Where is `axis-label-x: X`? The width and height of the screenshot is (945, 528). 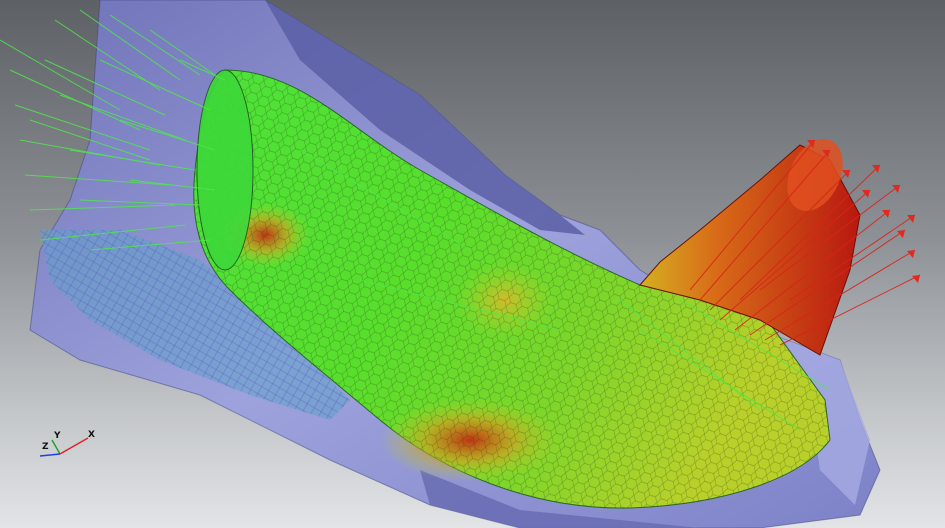
axis-label-x: X is located at coordinates (91, 435).